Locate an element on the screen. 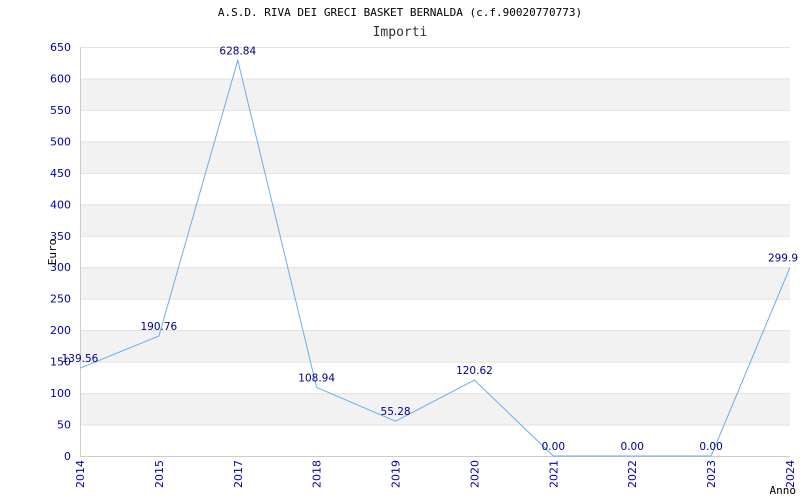 The height and width of the screenshot is (500, 800). y-tick-label: 550 is located at coordinates (60, 110).